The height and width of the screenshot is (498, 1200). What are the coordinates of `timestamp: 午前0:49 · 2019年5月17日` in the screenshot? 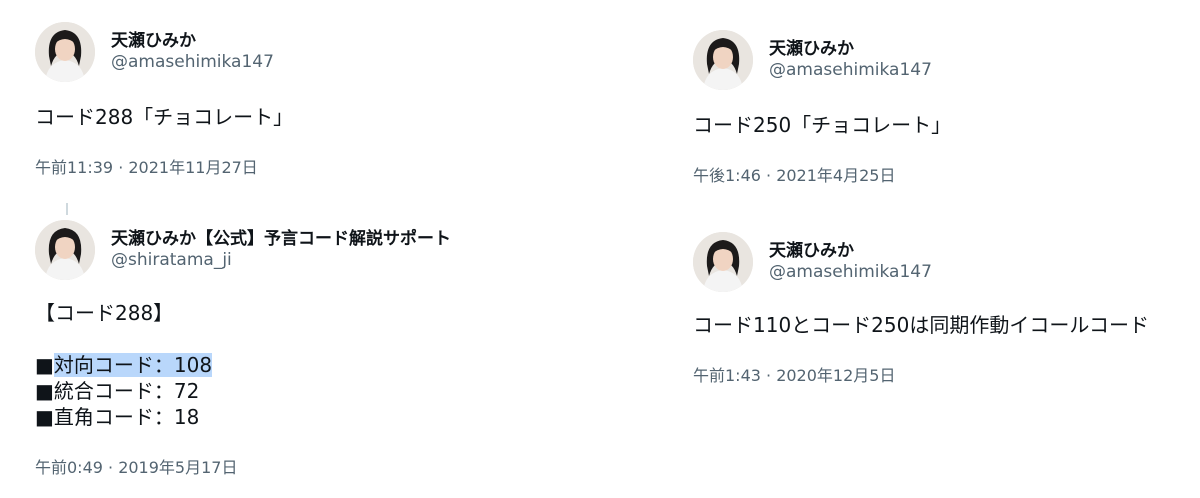 It's located at (136, 466).